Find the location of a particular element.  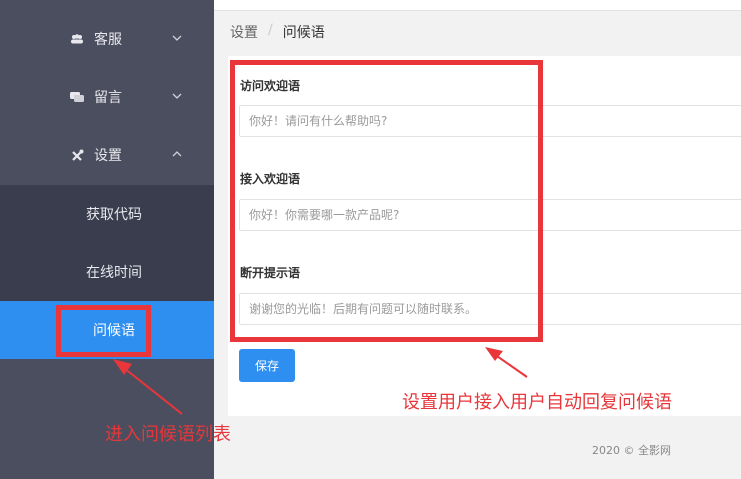

users-icon is located at coordinates (77, 39).